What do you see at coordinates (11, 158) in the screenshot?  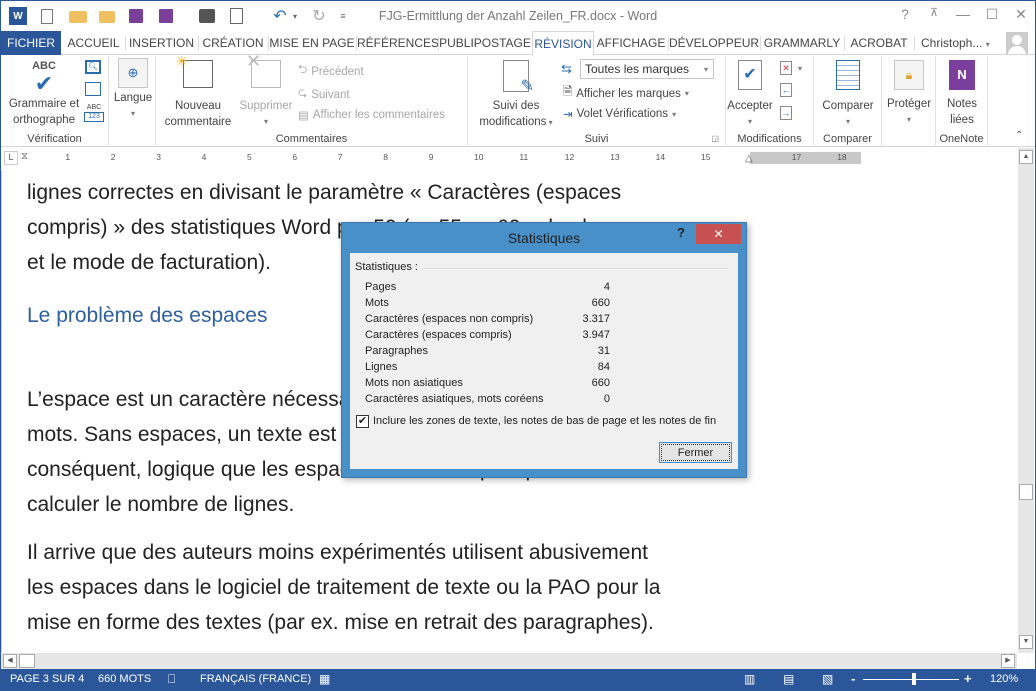 I see `tab-selector: L` at bounding box center [11, 158].